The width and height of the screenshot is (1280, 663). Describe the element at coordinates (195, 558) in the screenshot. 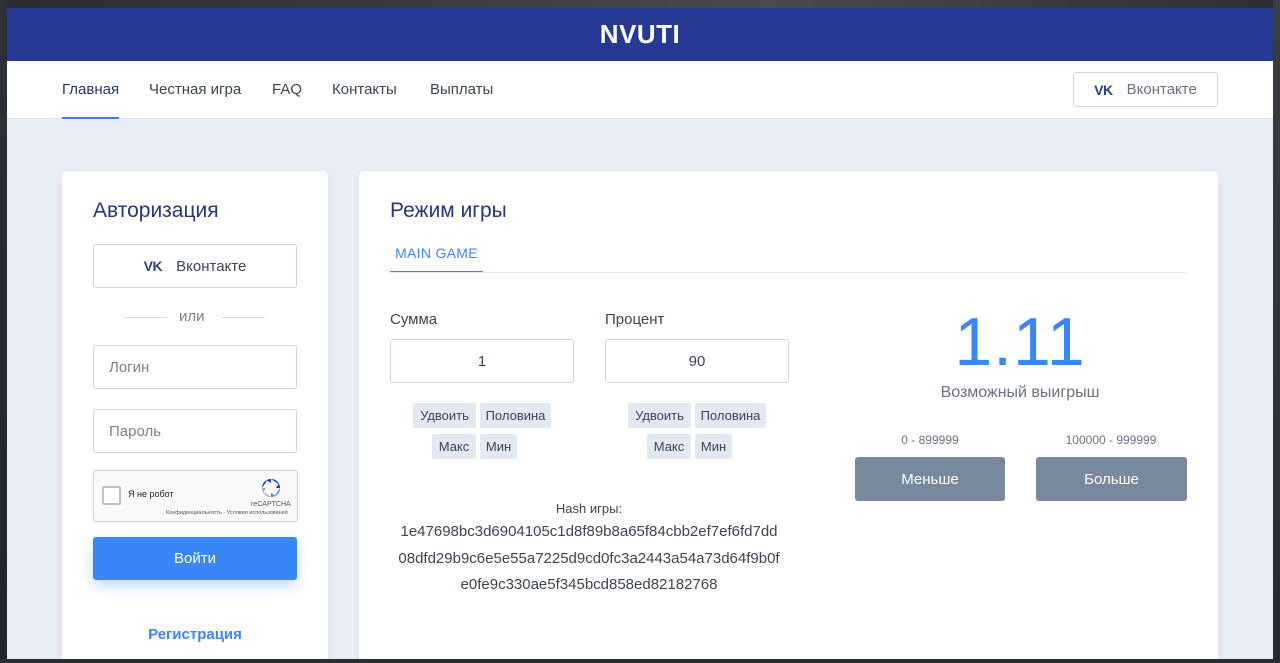

I see `login-submit-button: Войти` at that location.